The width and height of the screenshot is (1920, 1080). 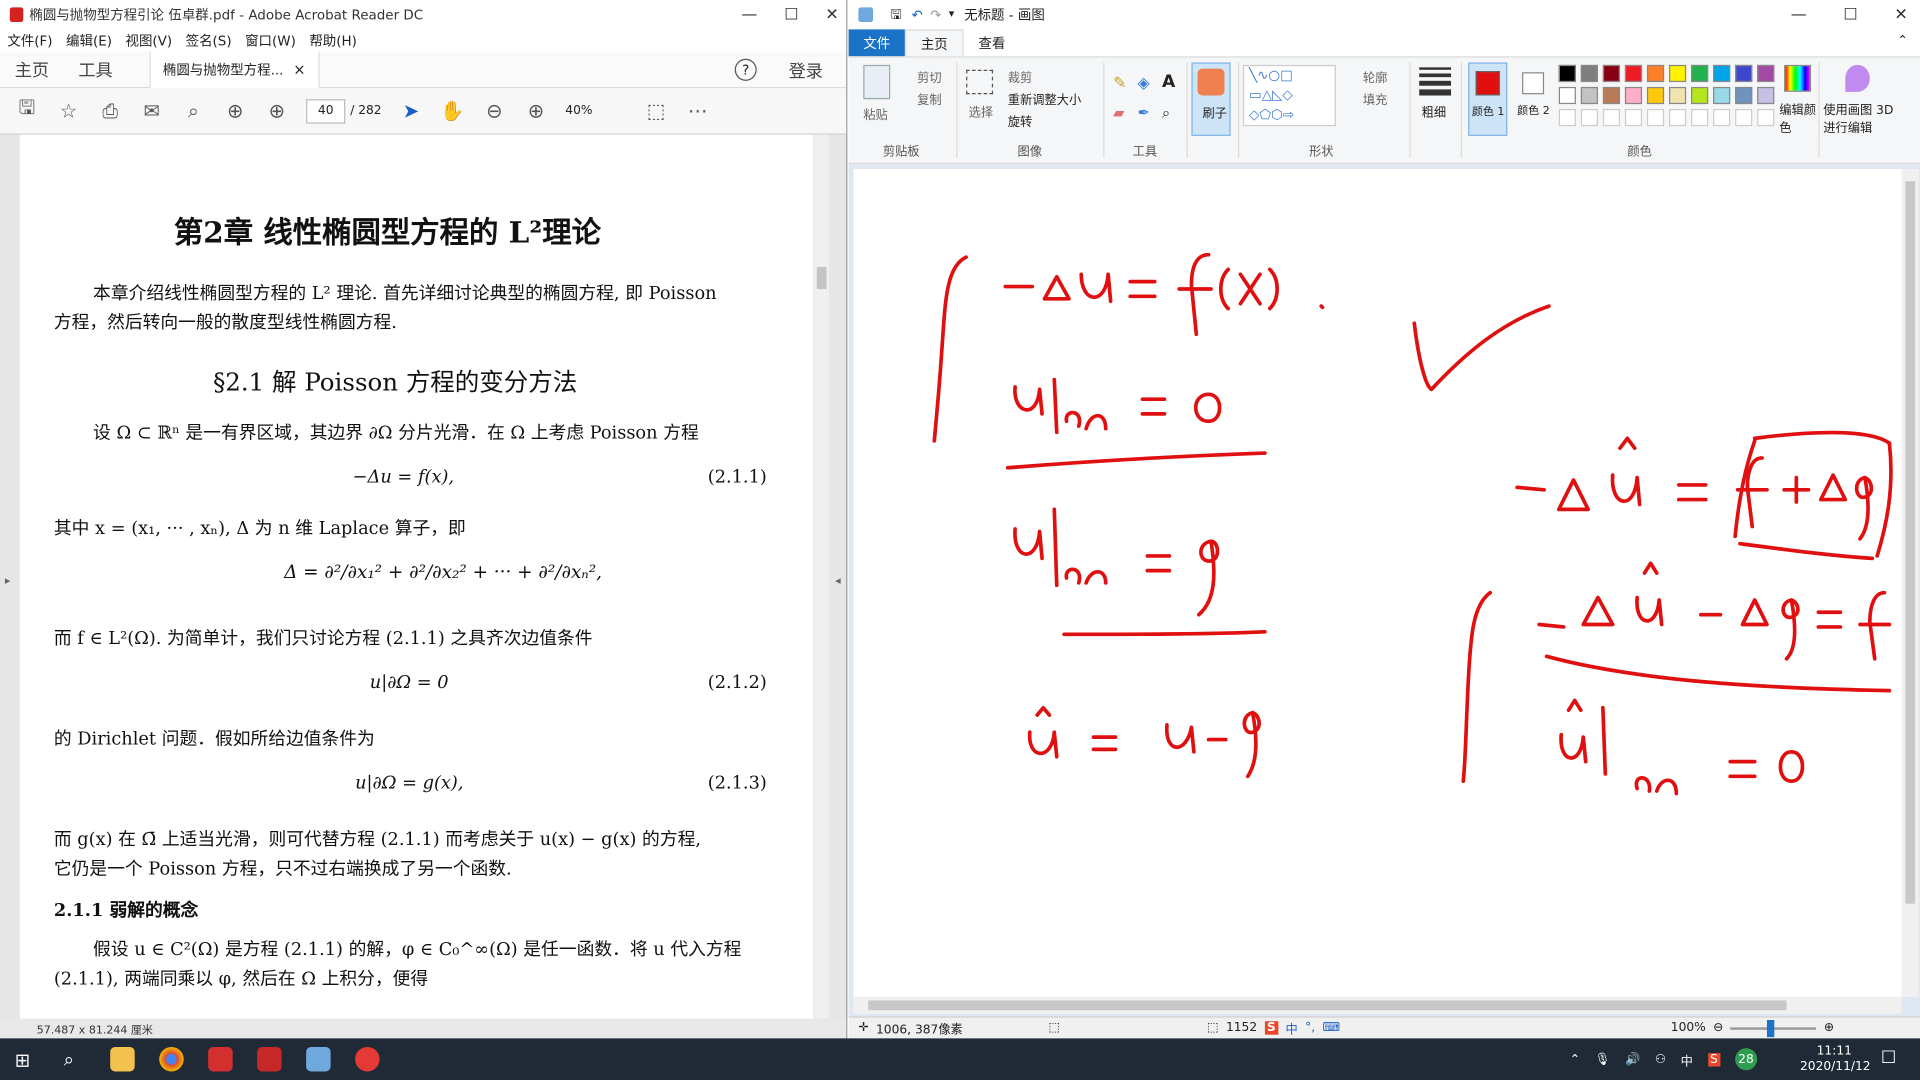 I want to click on tab-close-icon: ×, so click(x=299, y=69).